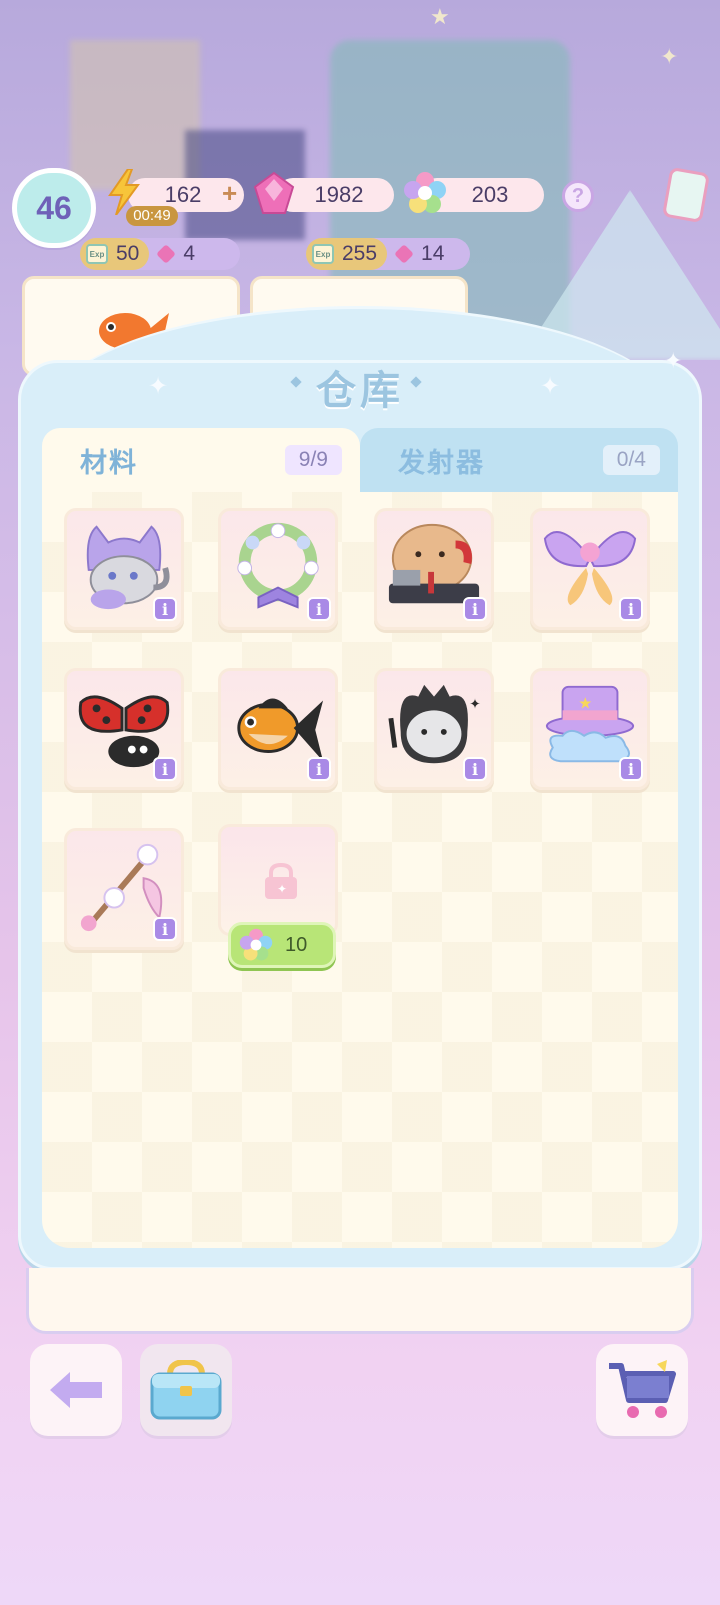  Describe the element at coordinates (282, 945) in the screenshot. I see `unlock-slot-button: 10` at that location.